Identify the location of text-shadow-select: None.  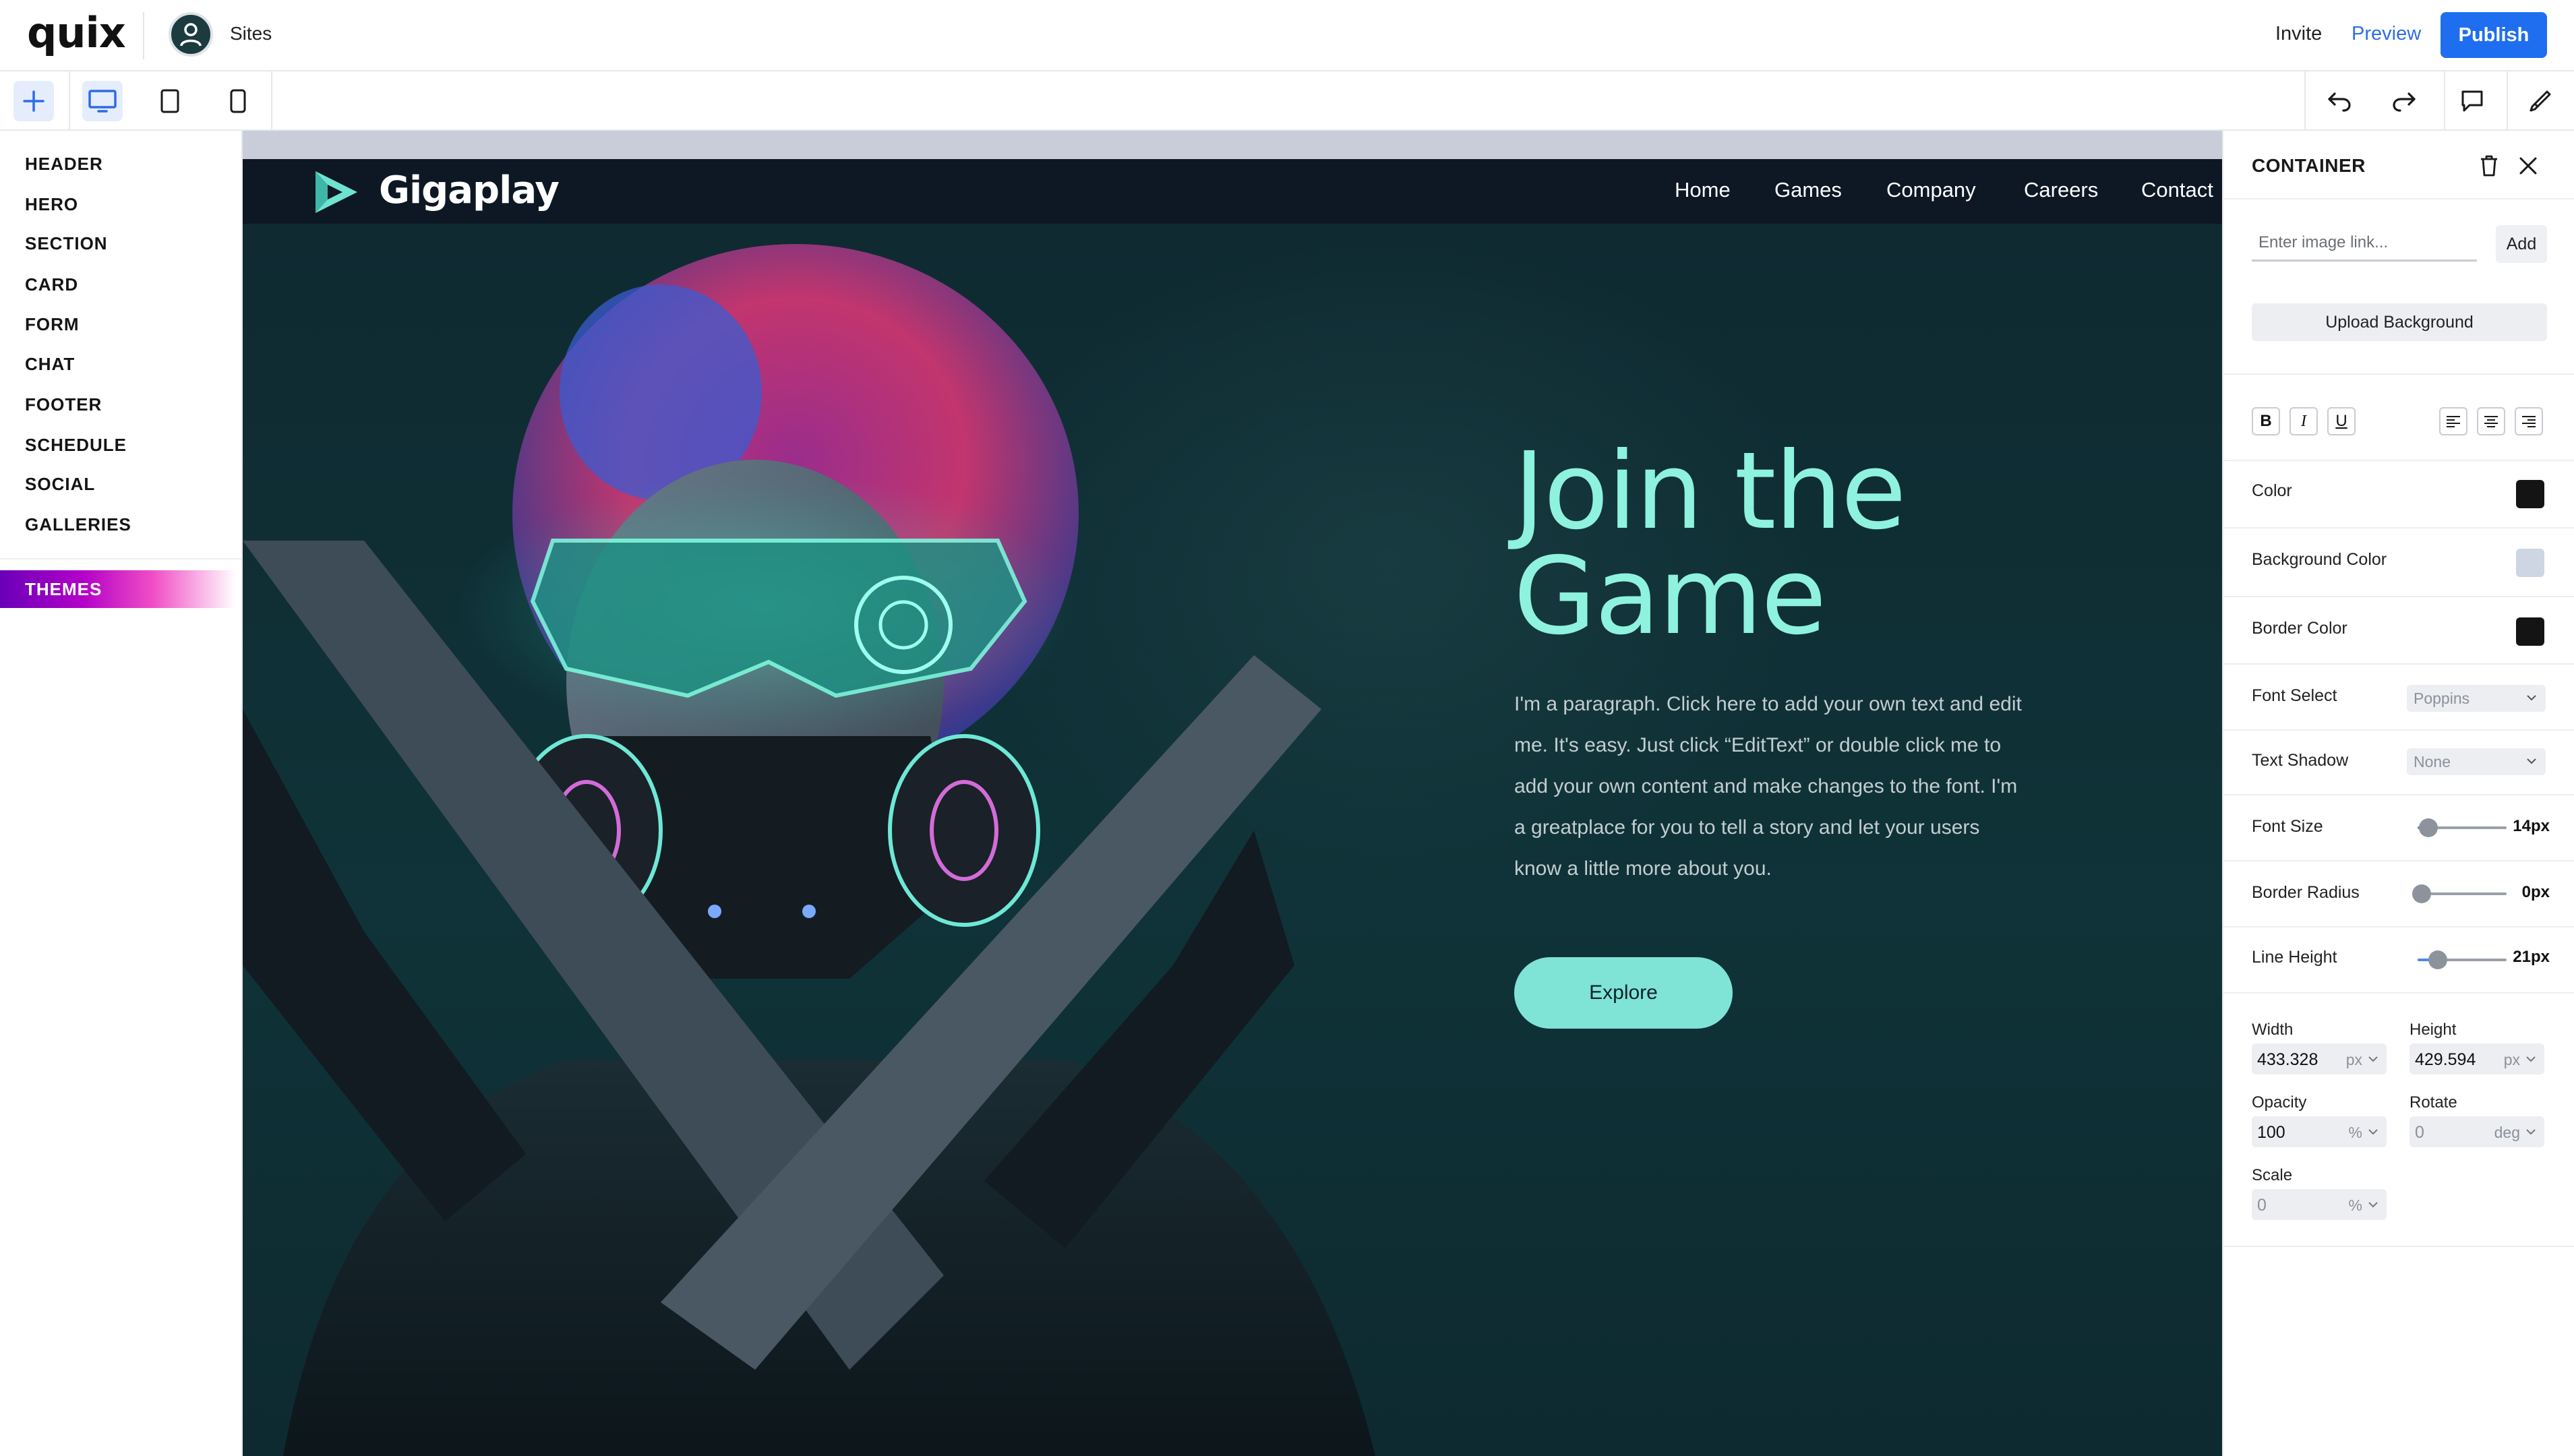
(2476, 761).